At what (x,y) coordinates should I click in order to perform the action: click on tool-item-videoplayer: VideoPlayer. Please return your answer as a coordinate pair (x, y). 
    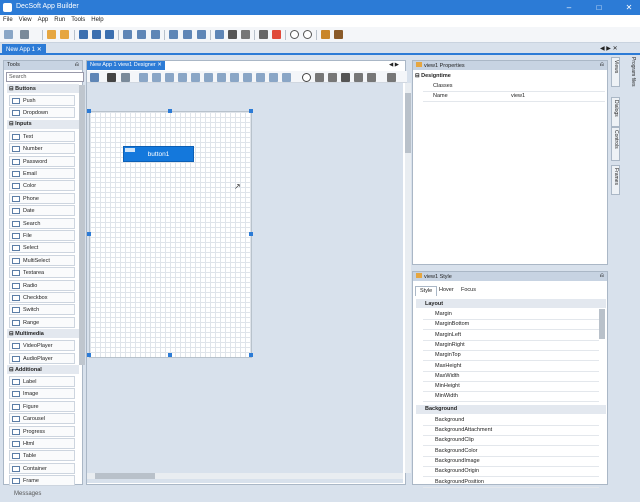
    Looking at the image, I should click on (42, 346).